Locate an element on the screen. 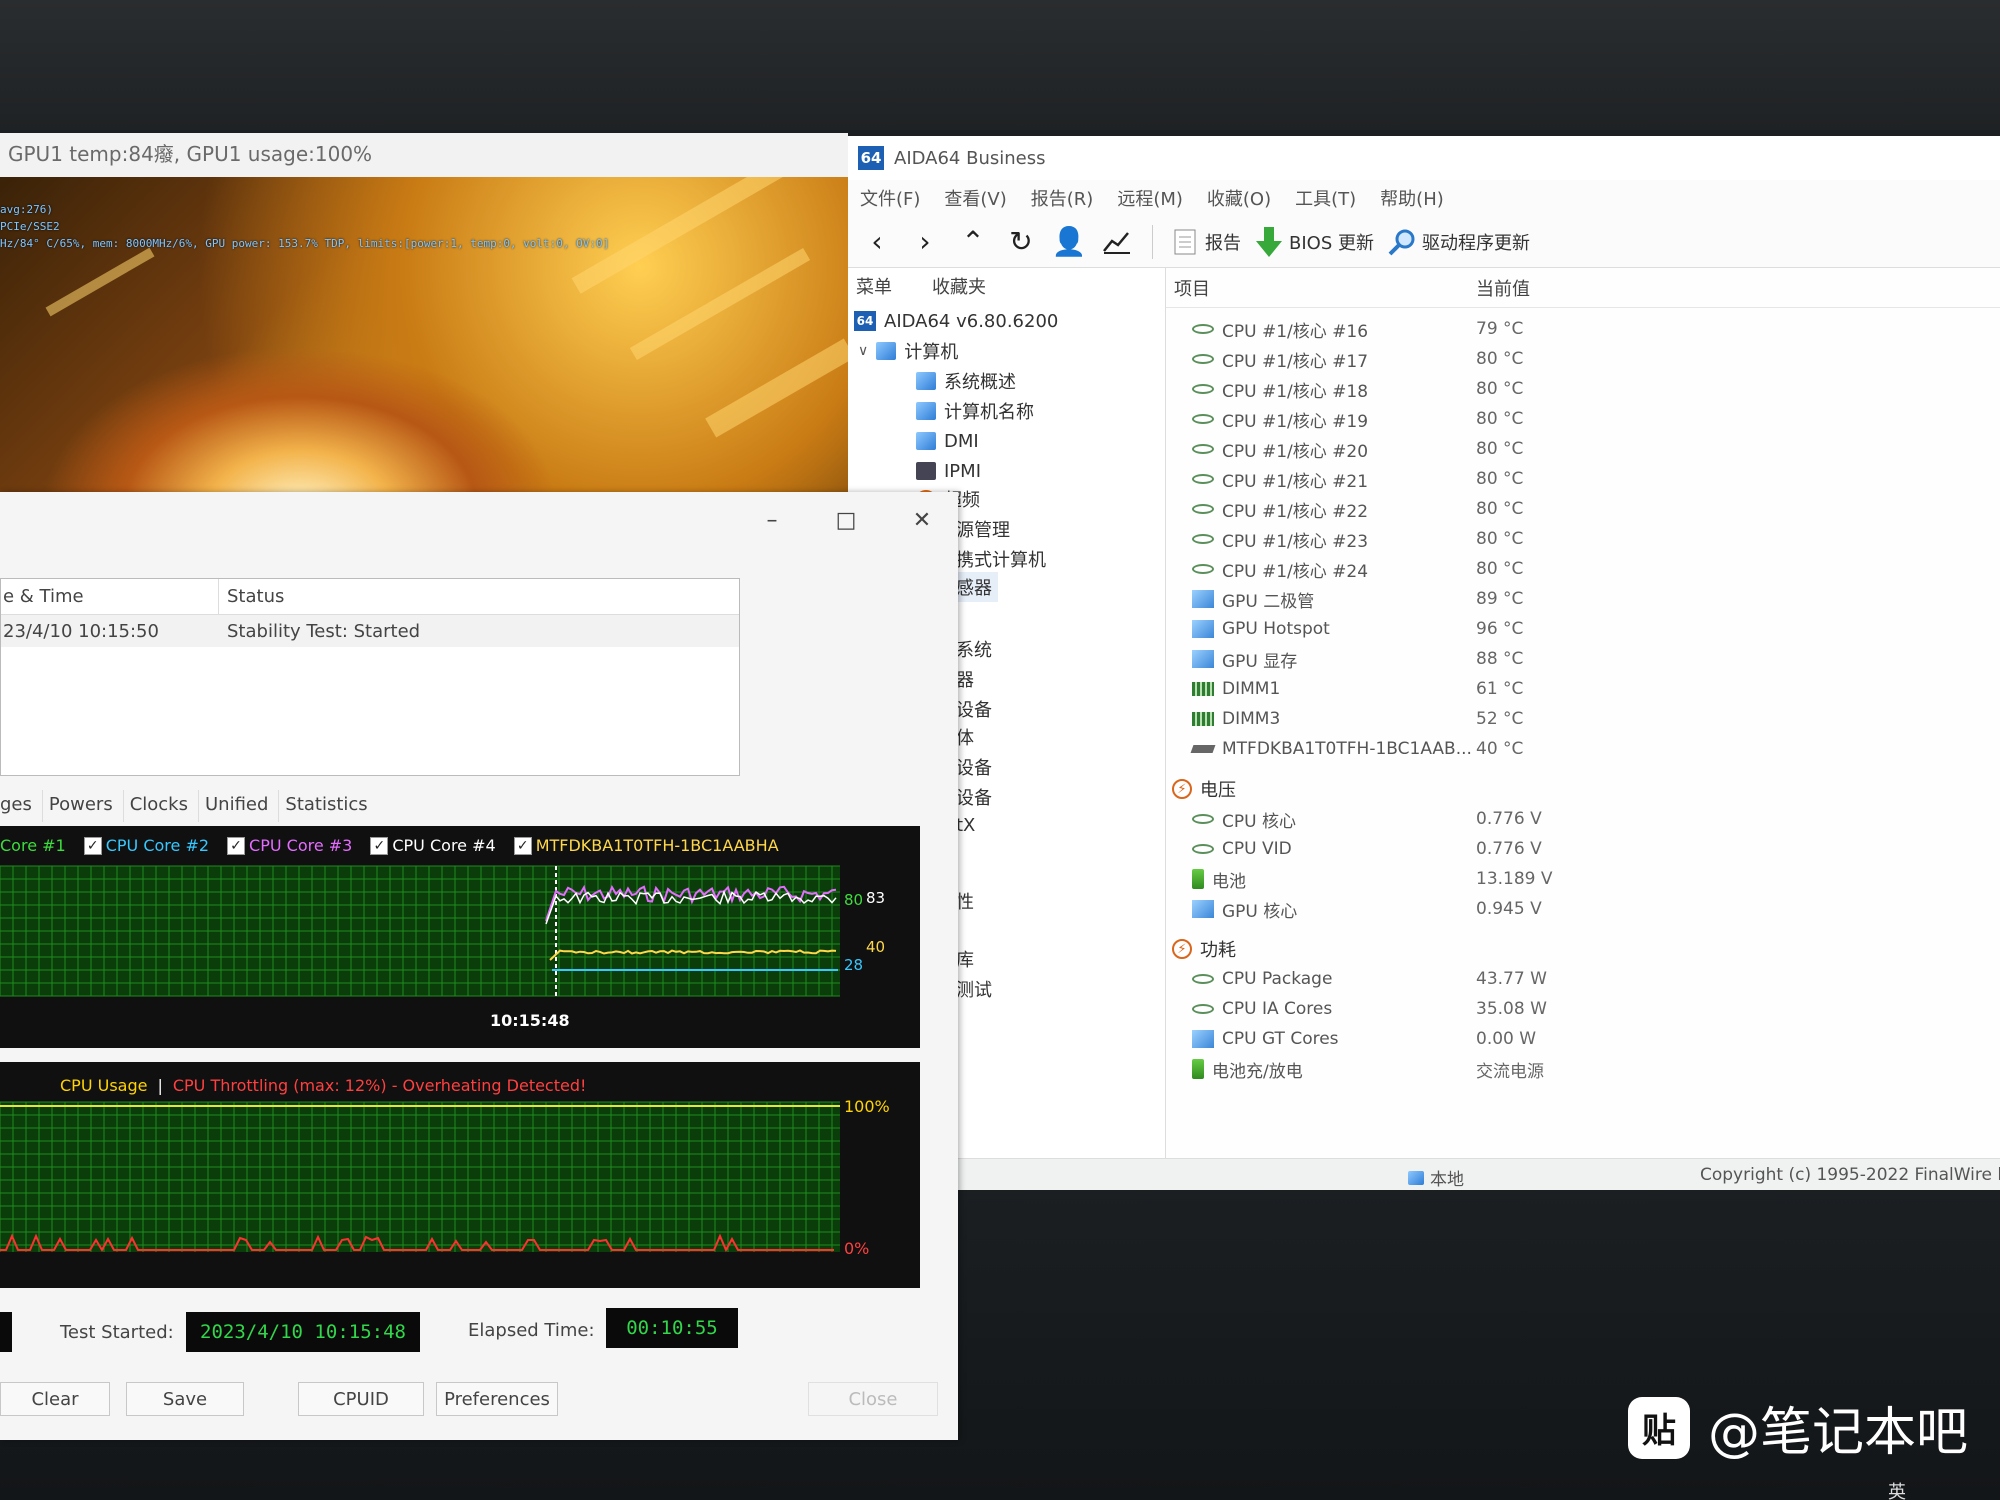 This screenshot has width=2000, height=1500. status-local: 本地 is located at coordinates (1436, 1177).